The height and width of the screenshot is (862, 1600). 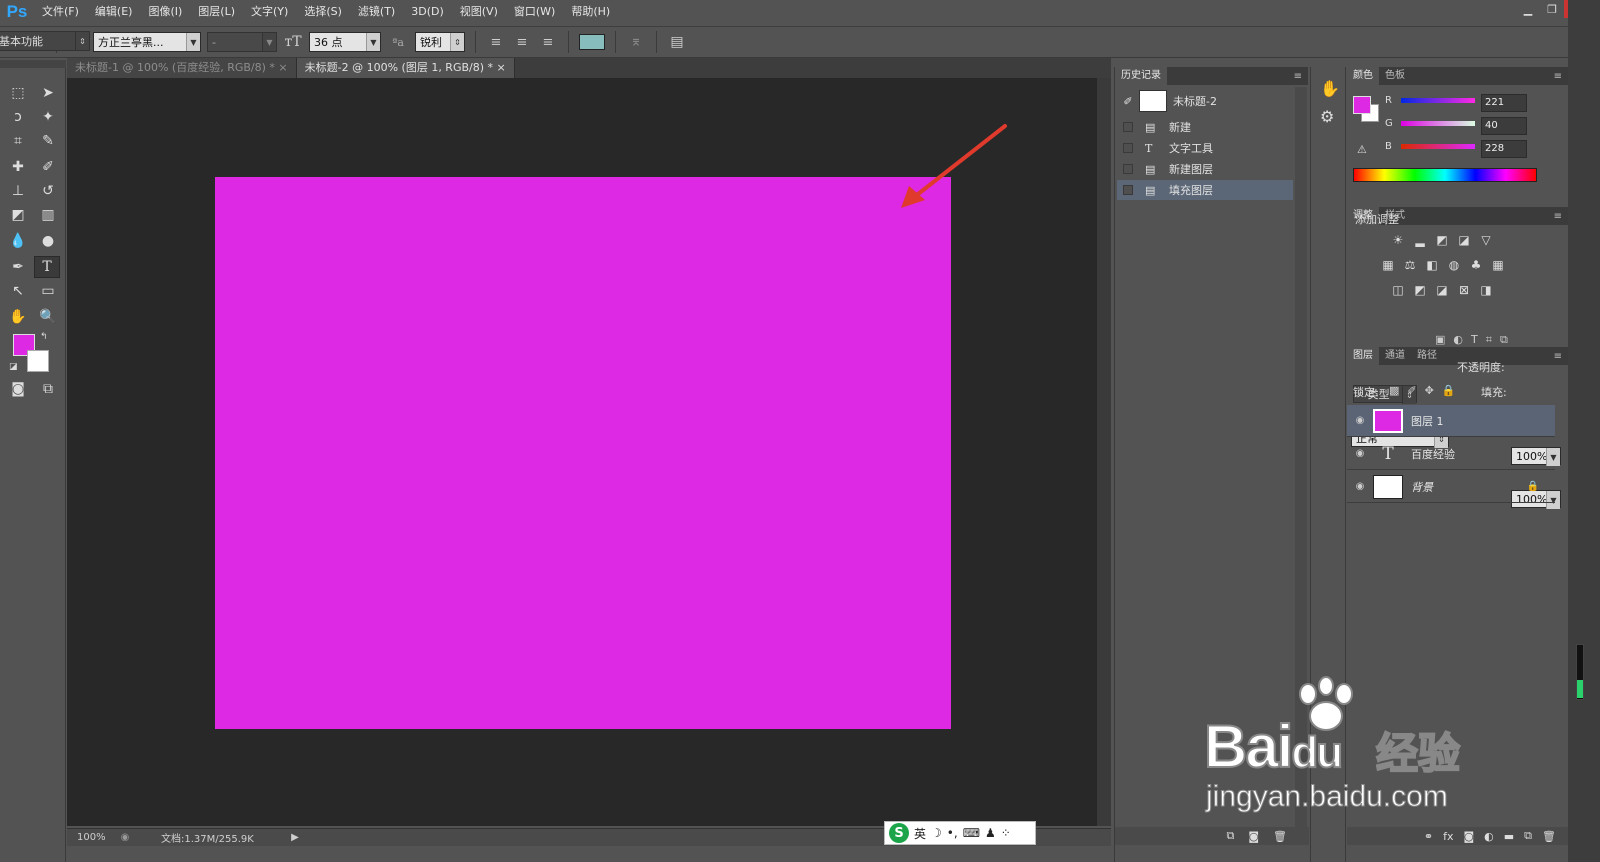 I want to click on eraser-icon: ◩, so click(x=18, y=215).